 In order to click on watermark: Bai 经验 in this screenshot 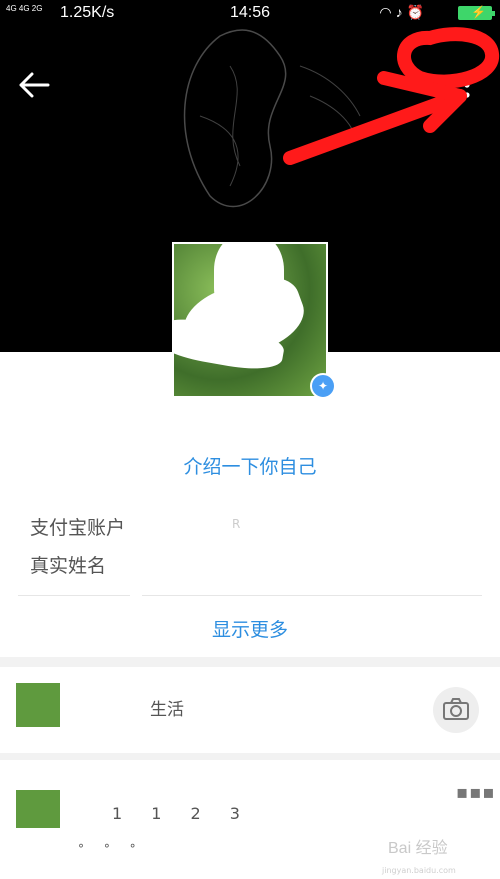, I will do `click(418, 848)`.